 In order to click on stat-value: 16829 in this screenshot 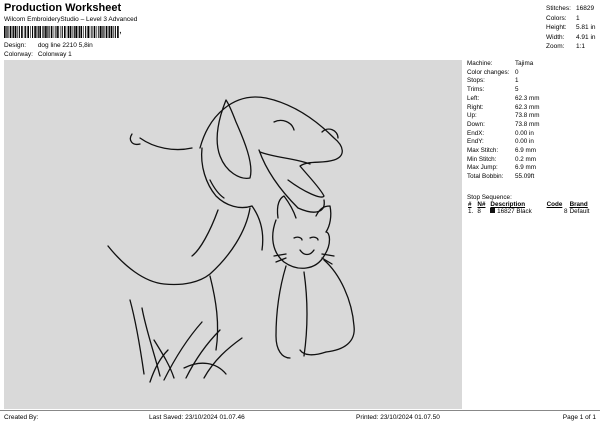, I will do `click(585, 8)`.